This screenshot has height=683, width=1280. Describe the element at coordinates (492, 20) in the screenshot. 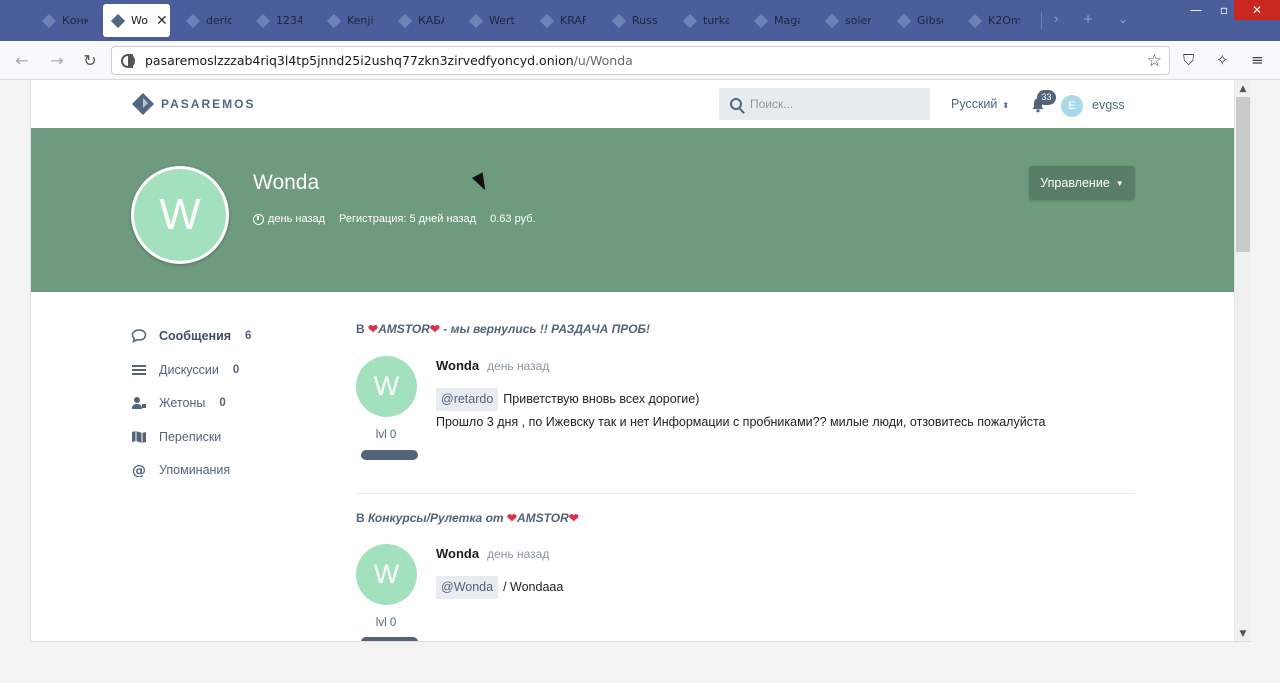

I see `browser-tab: Werty` at that location.